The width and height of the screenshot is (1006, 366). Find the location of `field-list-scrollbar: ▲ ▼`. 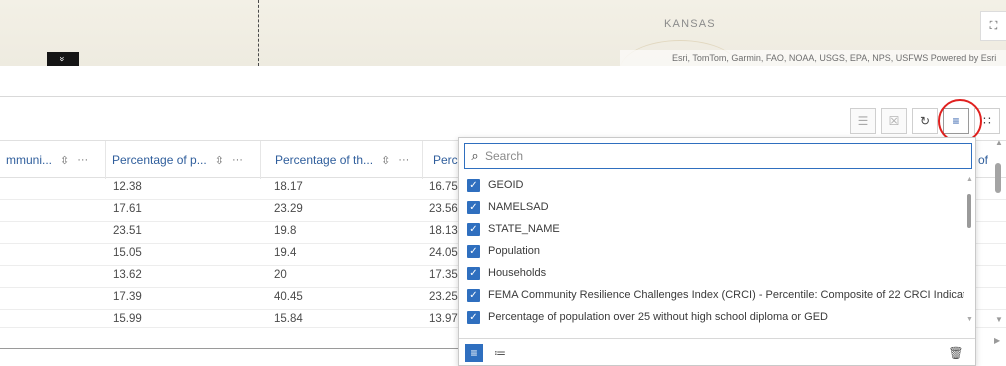

field-list-scrollbar: ▲ ▼ is located at coordinates (970, 252).